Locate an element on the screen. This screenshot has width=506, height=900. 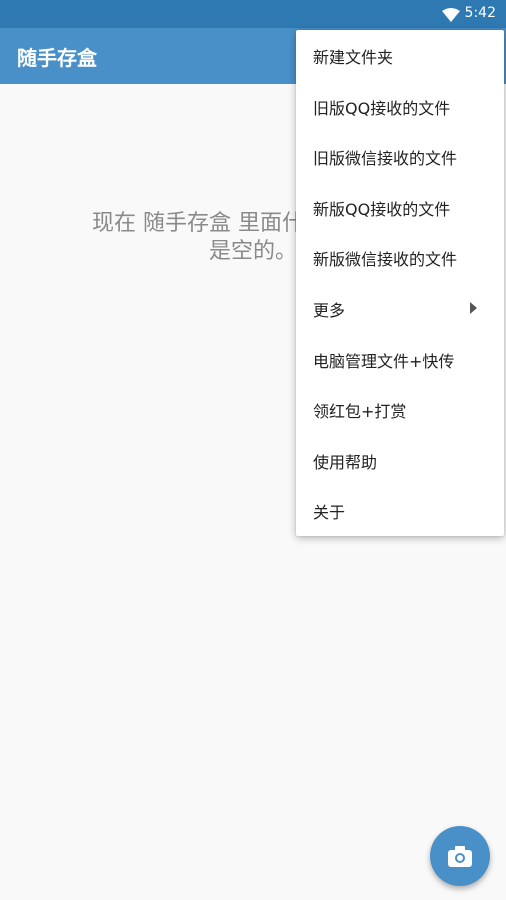
menu-item-label: 电脑管理文件+快传 is located at coordinates (384, 361).